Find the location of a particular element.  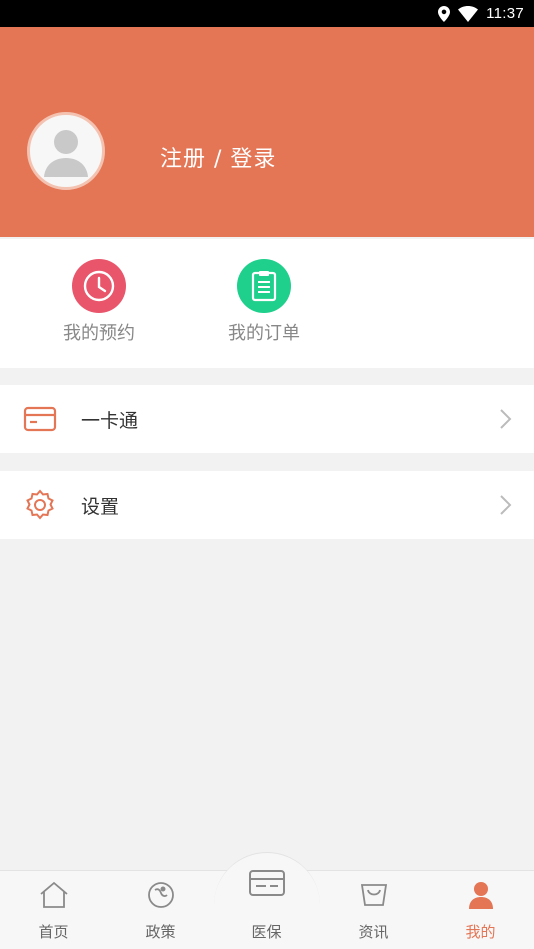

status-icons: 11:37 is located at coordinates (481, 13).